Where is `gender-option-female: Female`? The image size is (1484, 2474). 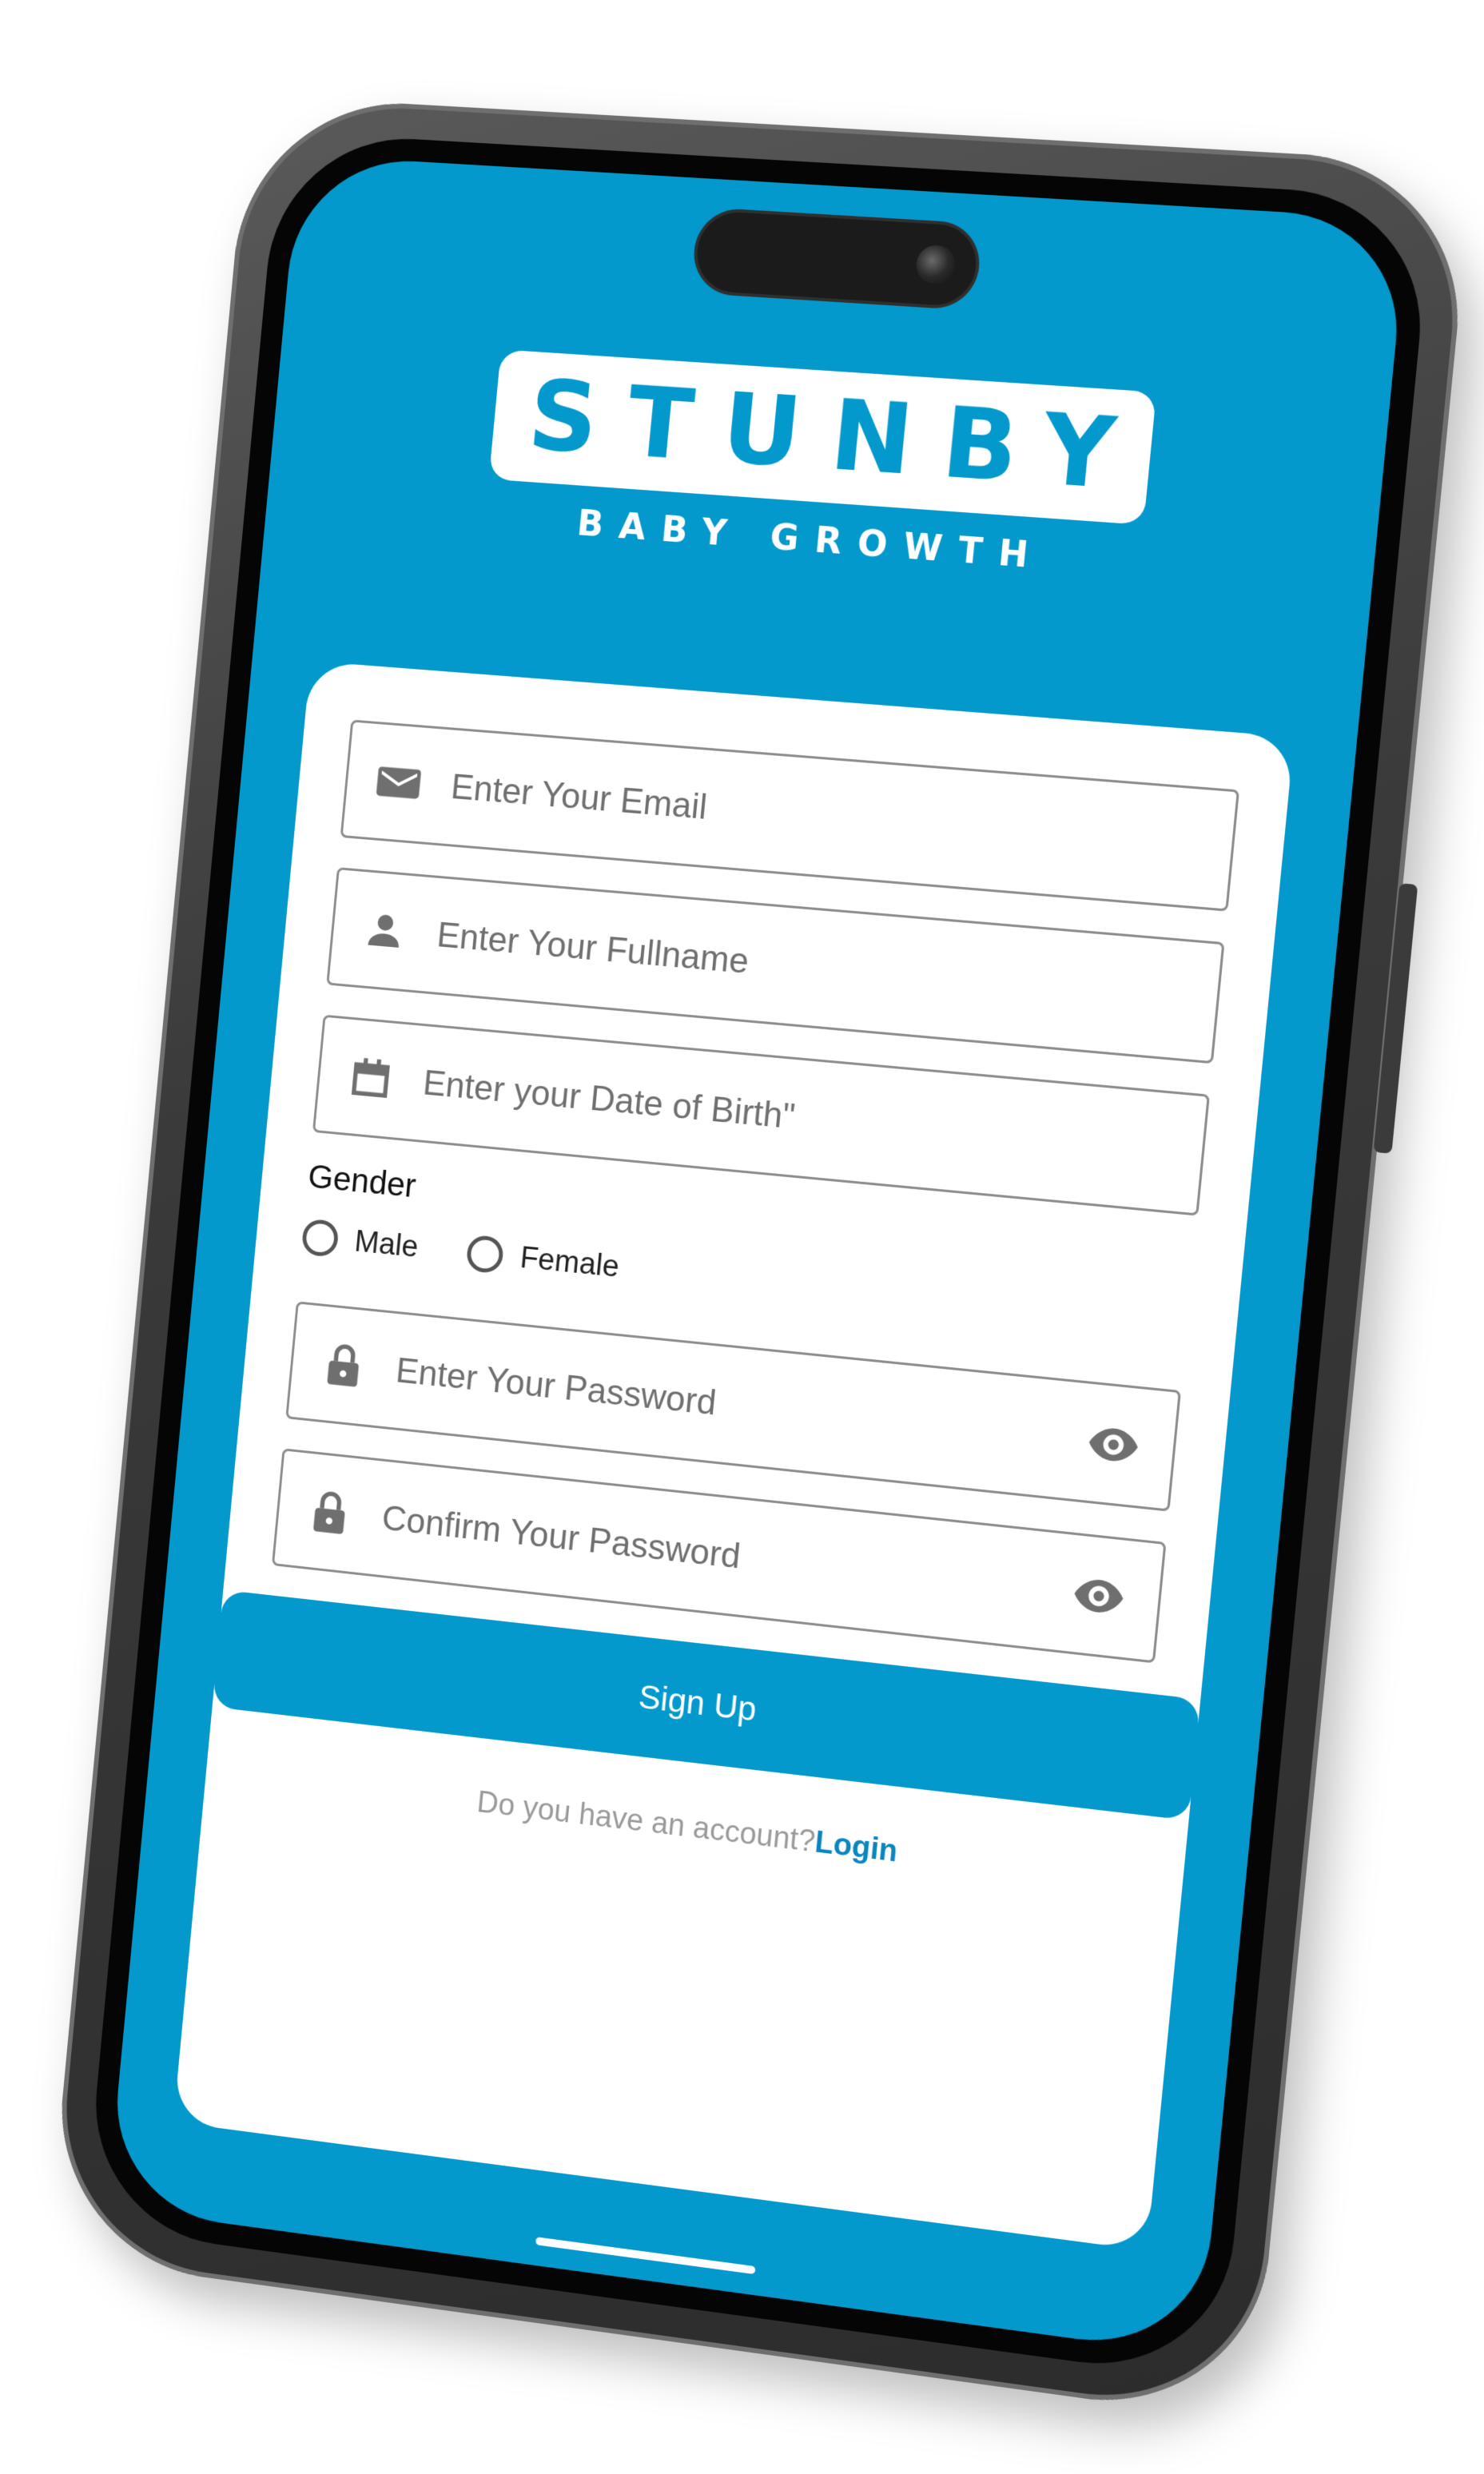 gender-option-female: Female is located at coordinates (543, 1260).